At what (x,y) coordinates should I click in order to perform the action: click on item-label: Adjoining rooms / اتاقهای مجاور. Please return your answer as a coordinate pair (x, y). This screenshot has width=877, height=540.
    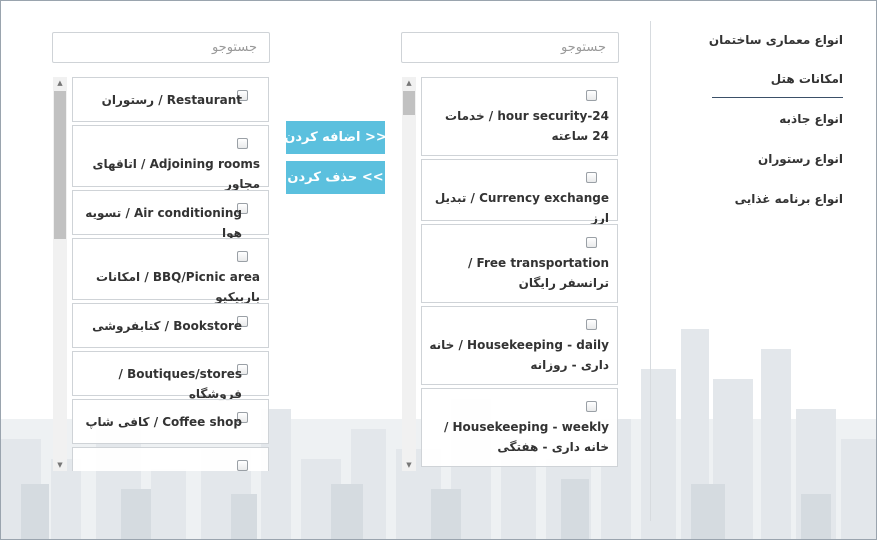
    Looking at the image, I should click on (176, 174).